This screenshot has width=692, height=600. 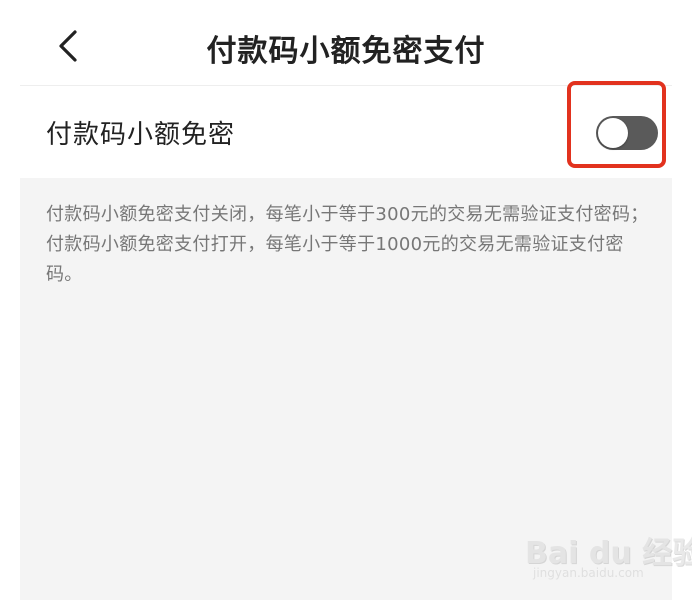 I want to click on navigation-bar: 付款码小额免密支付, so click(x=346, y=43).